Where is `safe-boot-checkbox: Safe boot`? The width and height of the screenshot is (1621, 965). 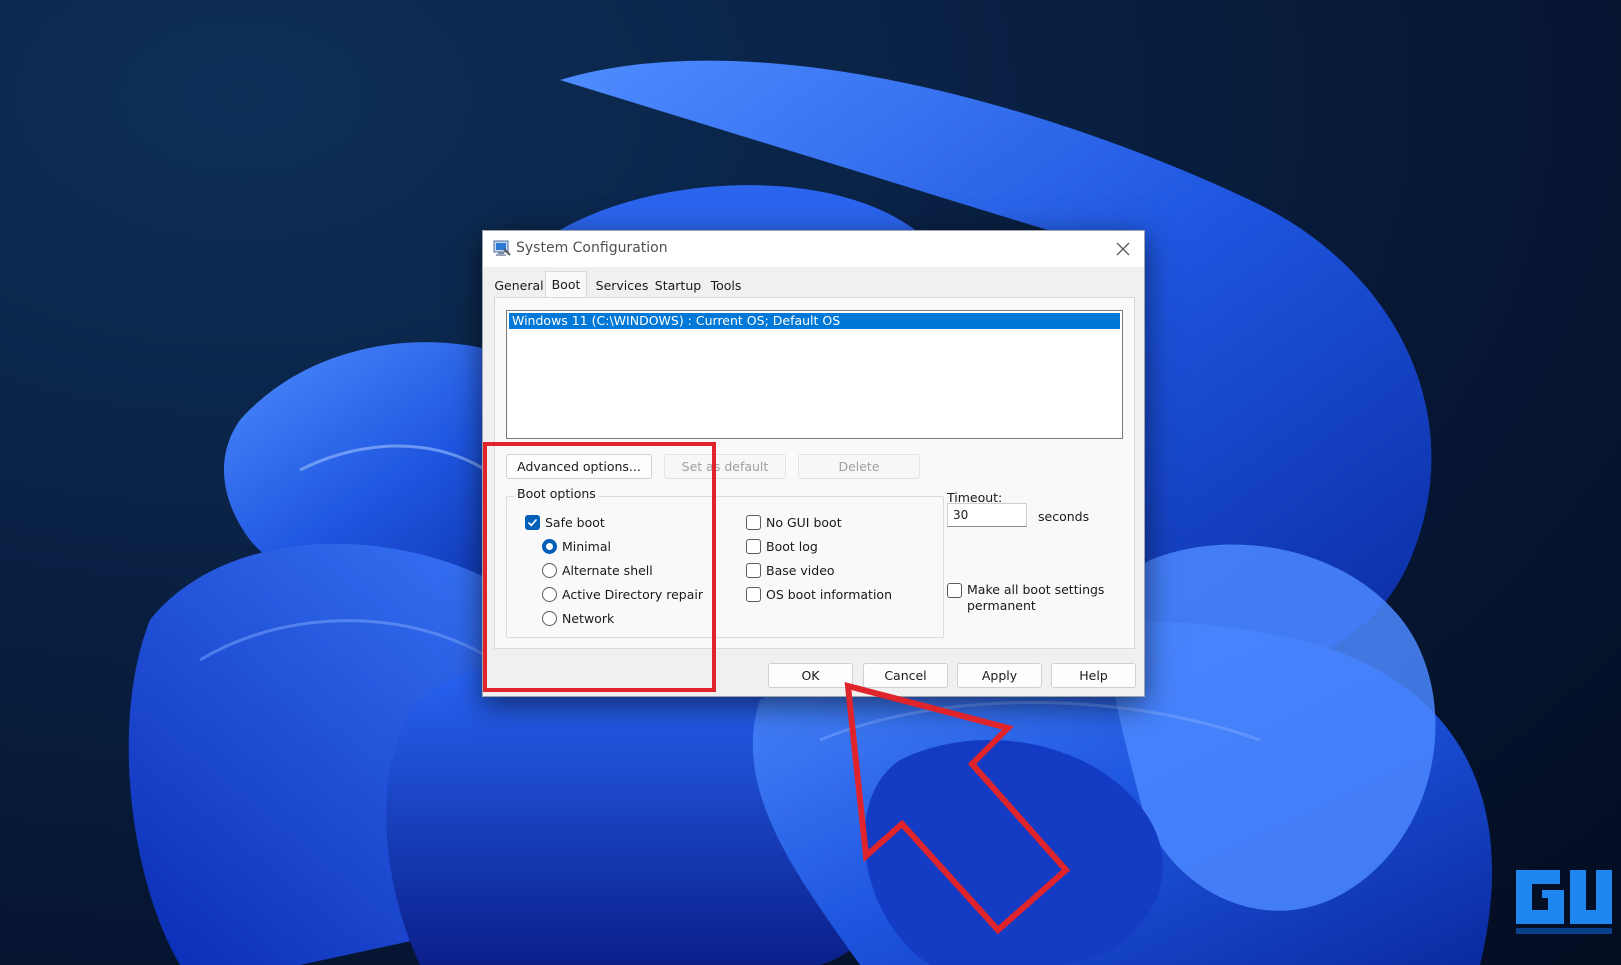
safe-boot-checkbox: Safe boot is located at coordinates (565, 522).